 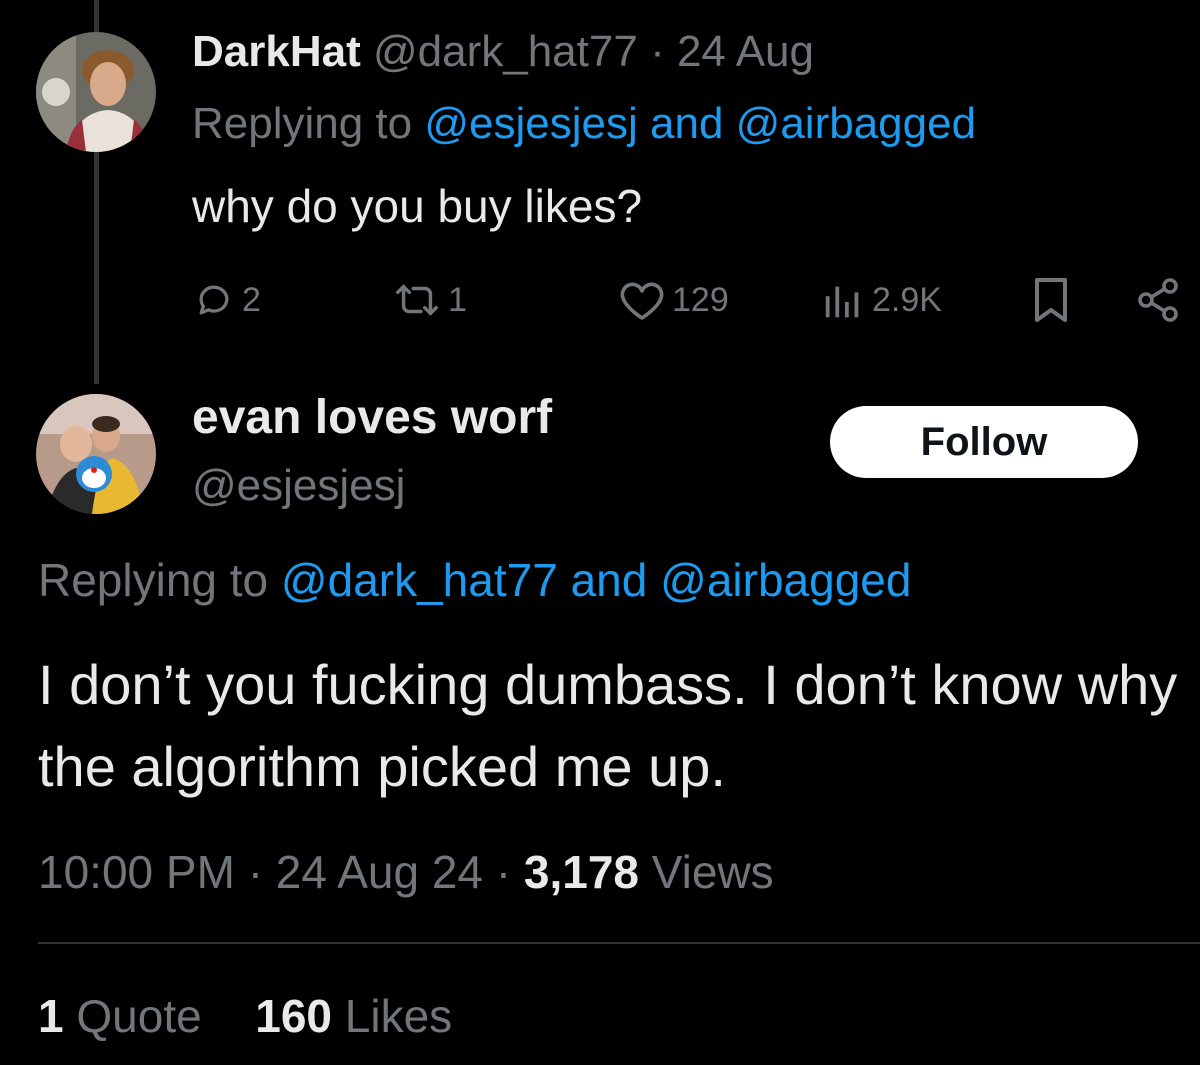 I want to click on quote-label: Quote, so click(x=139, y=1016).